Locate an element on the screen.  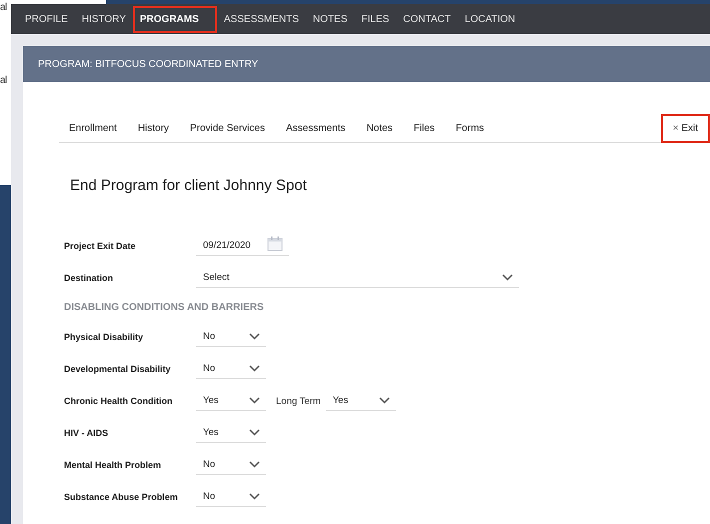
nav-tab: ASSESSMENTS is located at coordinates (261, 19).